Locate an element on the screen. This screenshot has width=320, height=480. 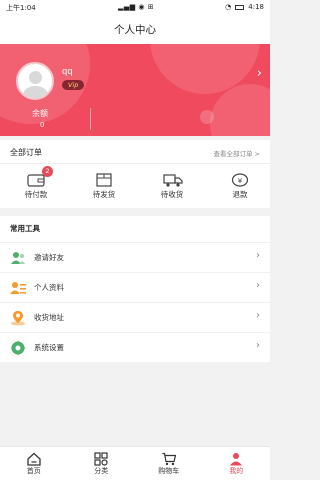
orders-title: 全部订单 is located at coordinates (26, 152).